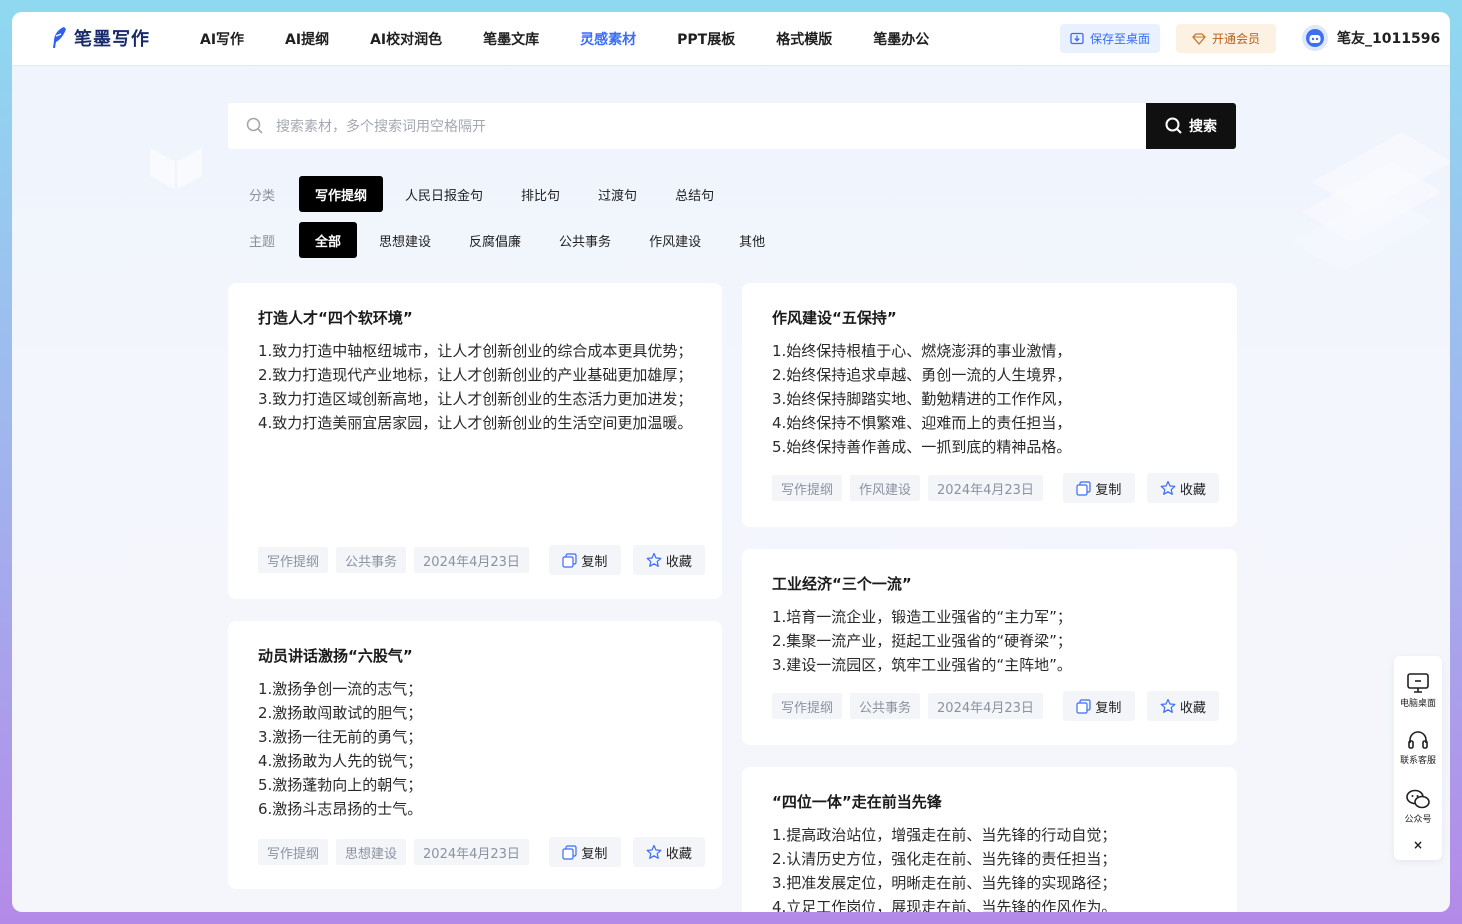  I want to click on decorative-slabs-icon, so click(1371, 202).